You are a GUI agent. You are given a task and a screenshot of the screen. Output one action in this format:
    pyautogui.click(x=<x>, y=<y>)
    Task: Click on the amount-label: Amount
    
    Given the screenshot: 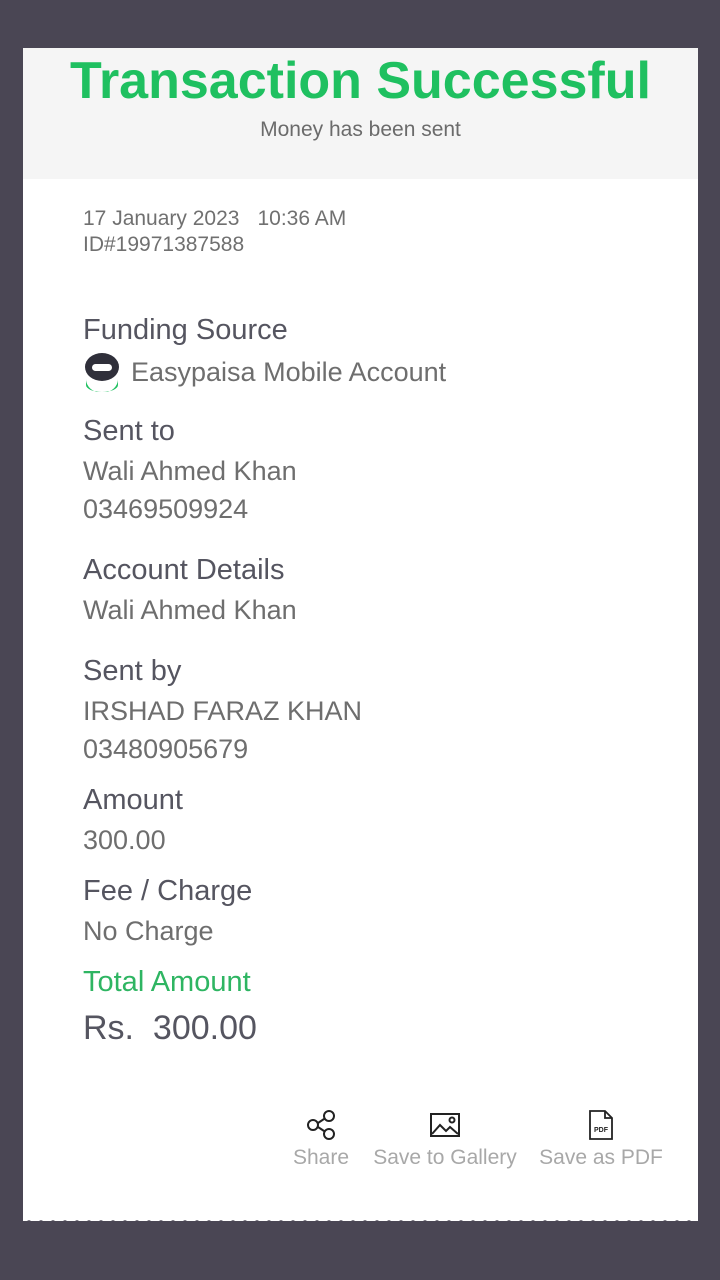 What is the action you would take?
    pyautogui.click(x=133, y=800)
    